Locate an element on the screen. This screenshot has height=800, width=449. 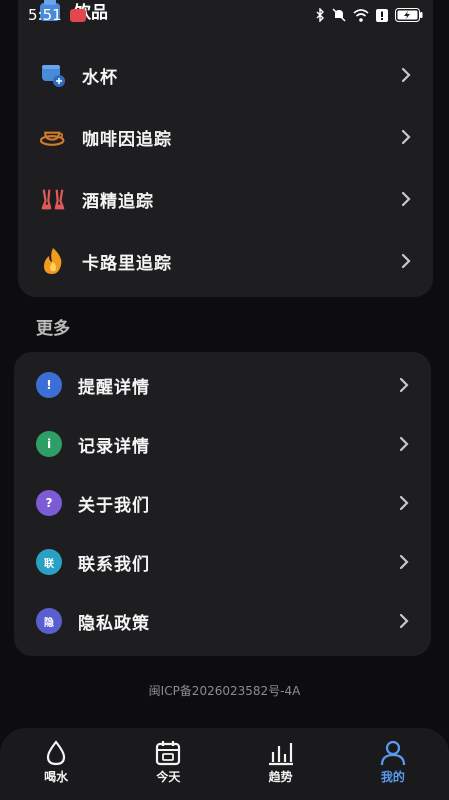
more-item-privacy-policy: 隐 隐私政策 is located at coordinates (222, 621).